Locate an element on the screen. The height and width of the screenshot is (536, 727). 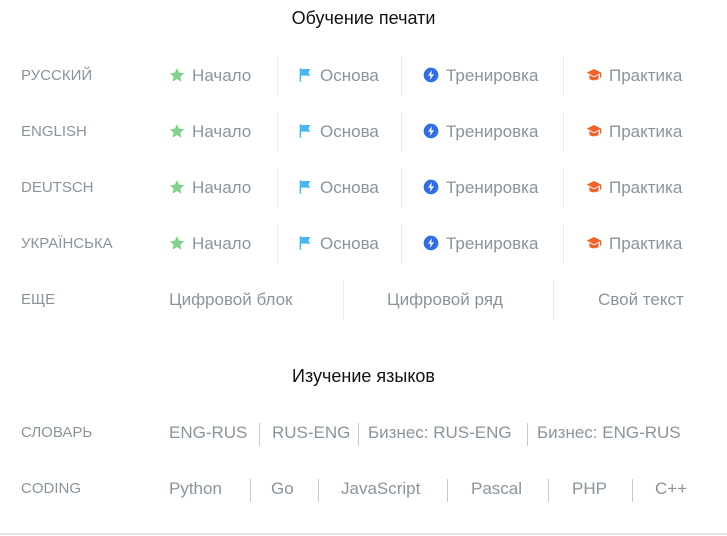
row-label: DEUTSCH is located at coordinates (57, 187).